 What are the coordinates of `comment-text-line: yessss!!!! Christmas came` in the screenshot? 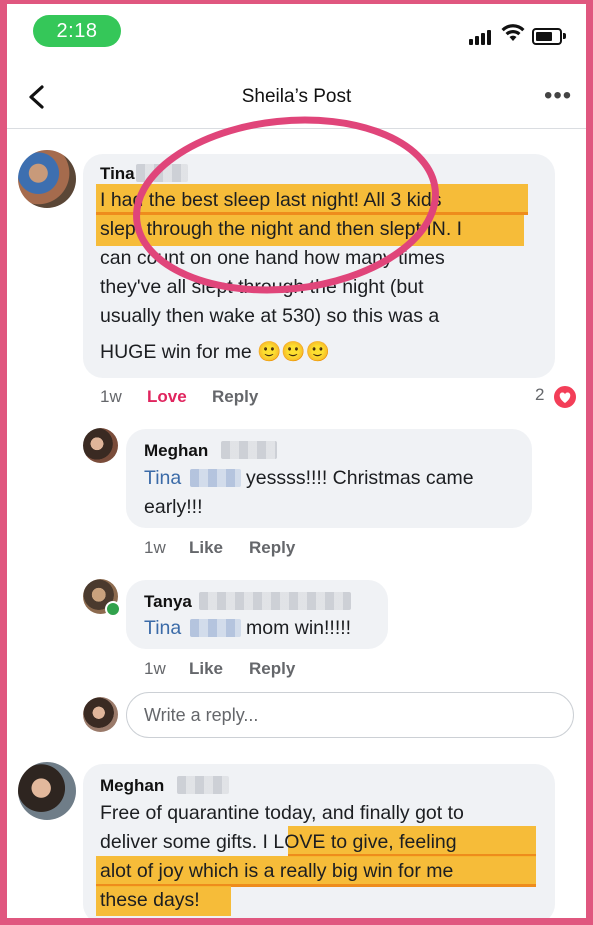 It's located at (360, 478).